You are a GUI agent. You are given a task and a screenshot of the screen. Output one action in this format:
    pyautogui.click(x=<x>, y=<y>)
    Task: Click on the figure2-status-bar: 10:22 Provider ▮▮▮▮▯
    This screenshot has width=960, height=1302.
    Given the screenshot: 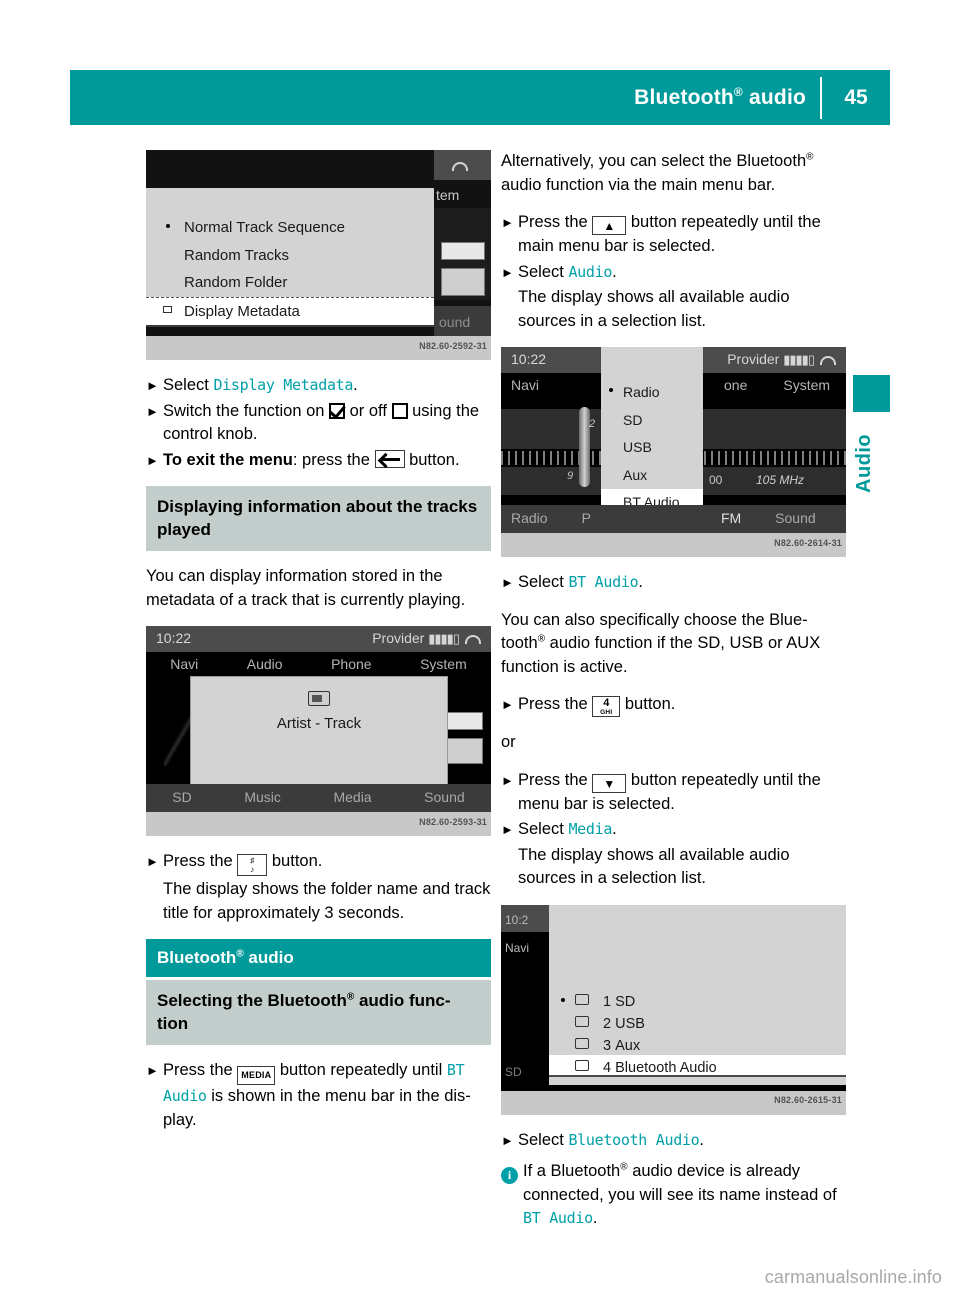 What is the action you would take?
    pyautogui.click(x=318, y=639)
    